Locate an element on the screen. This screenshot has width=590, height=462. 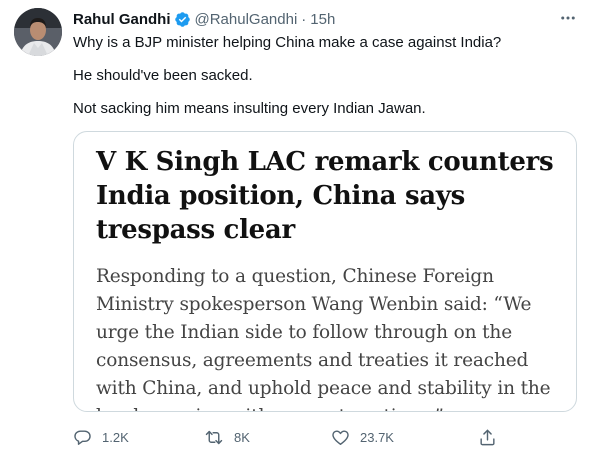
tweet-actions: 1.2K 8K 23.7K is located at coordinates (308, 437).